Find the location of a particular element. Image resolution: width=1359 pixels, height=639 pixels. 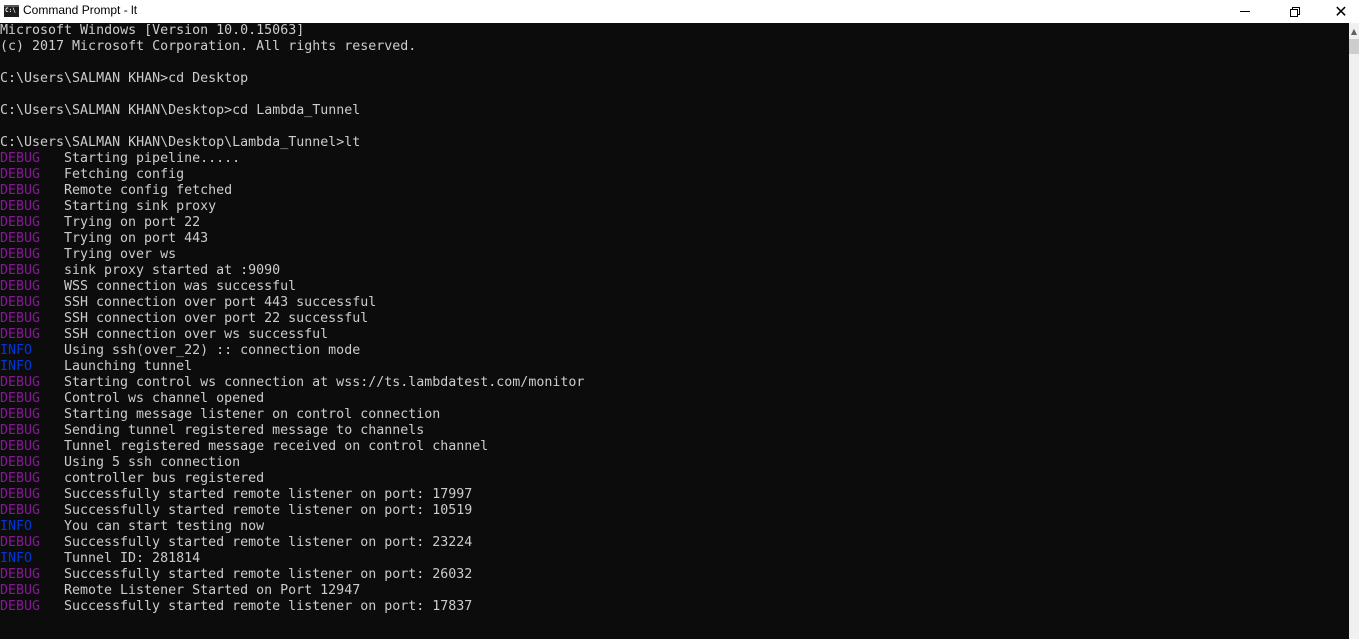

window-title: Command Prompt - lt is located at coordinates (80, 10).